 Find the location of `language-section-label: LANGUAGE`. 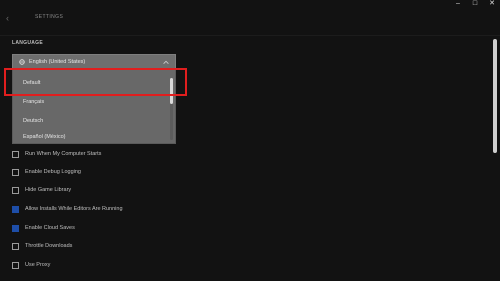

language-section-label: LANGUAGE is located at coordinates (28, 43).